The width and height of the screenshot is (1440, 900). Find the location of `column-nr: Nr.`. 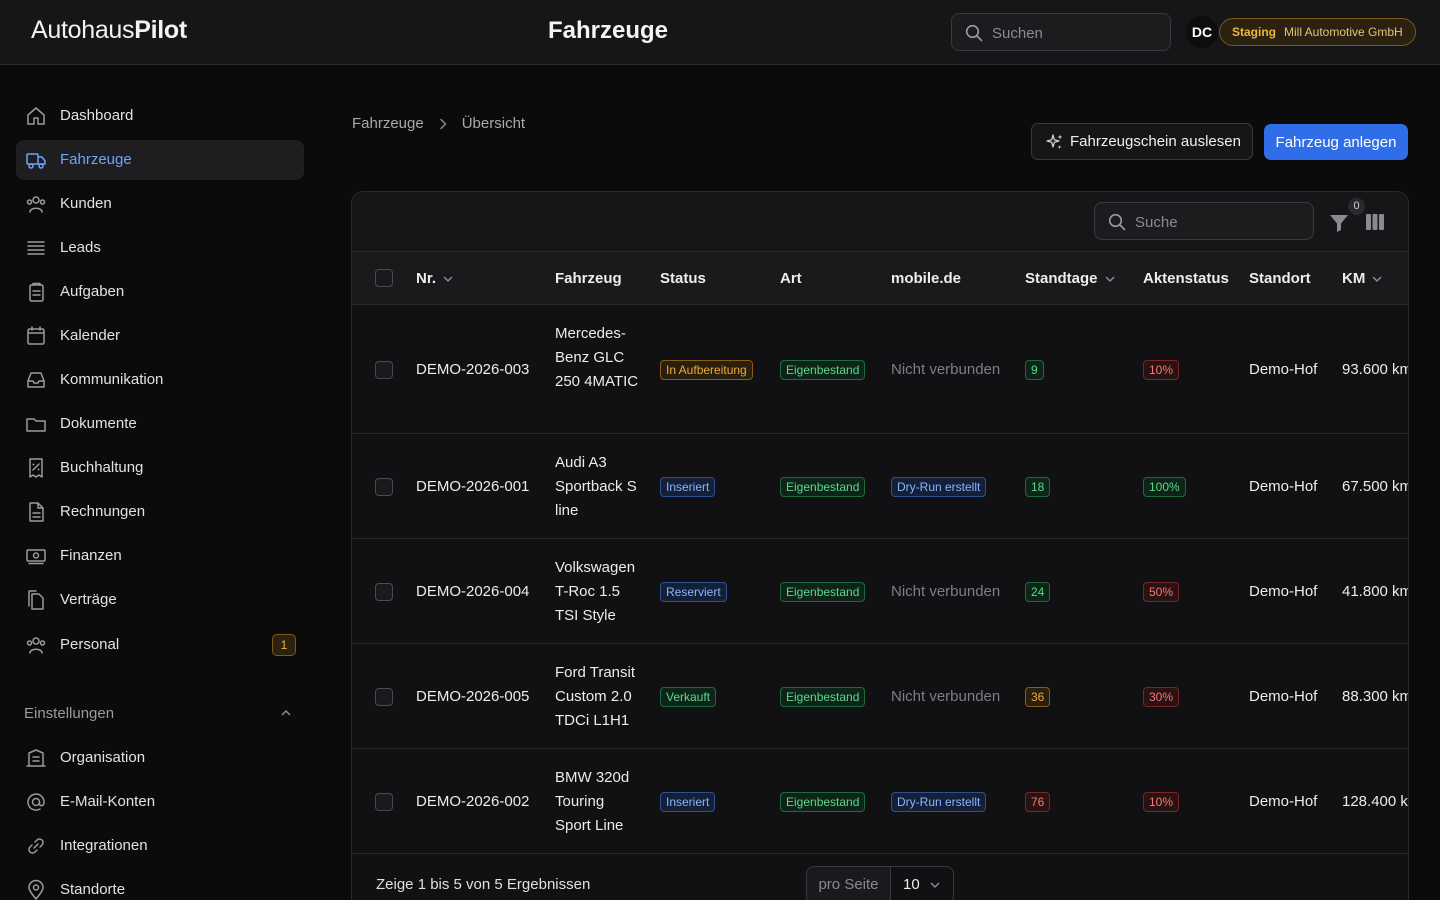

column-nr: Nr. is located at coordinates (435, 278).